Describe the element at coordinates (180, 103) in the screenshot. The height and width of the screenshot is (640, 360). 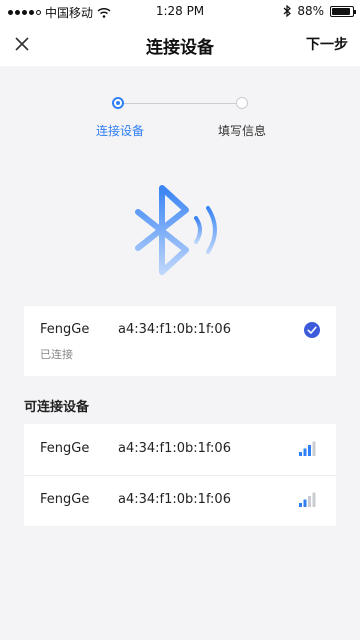
I see `step-connector-line` at that location.